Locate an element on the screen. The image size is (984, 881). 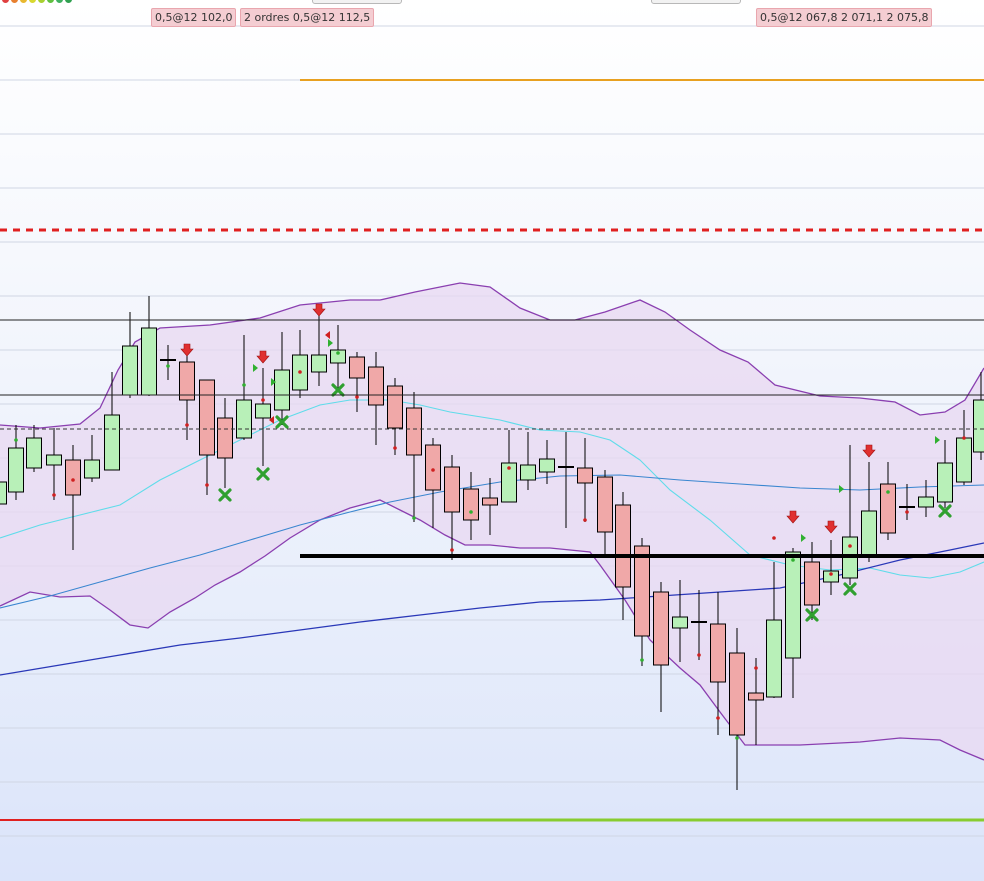
order-tag: 2 ordres 0,5@12 112,5 is located at coordinates (307, 17).